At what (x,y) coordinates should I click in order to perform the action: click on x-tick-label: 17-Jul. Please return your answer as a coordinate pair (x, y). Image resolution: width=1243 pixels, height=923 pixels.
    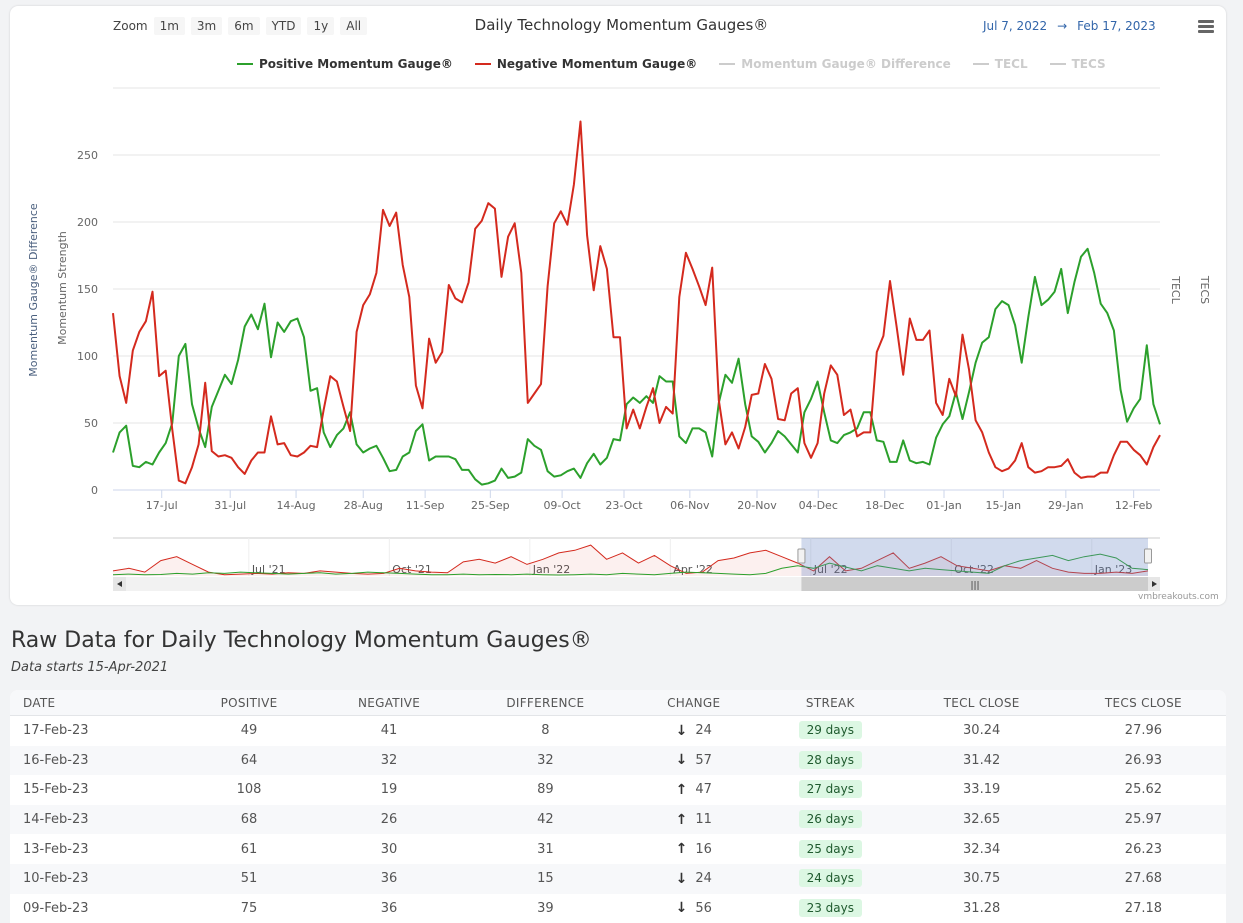
    Looking at the image, I should click on (162, 505).